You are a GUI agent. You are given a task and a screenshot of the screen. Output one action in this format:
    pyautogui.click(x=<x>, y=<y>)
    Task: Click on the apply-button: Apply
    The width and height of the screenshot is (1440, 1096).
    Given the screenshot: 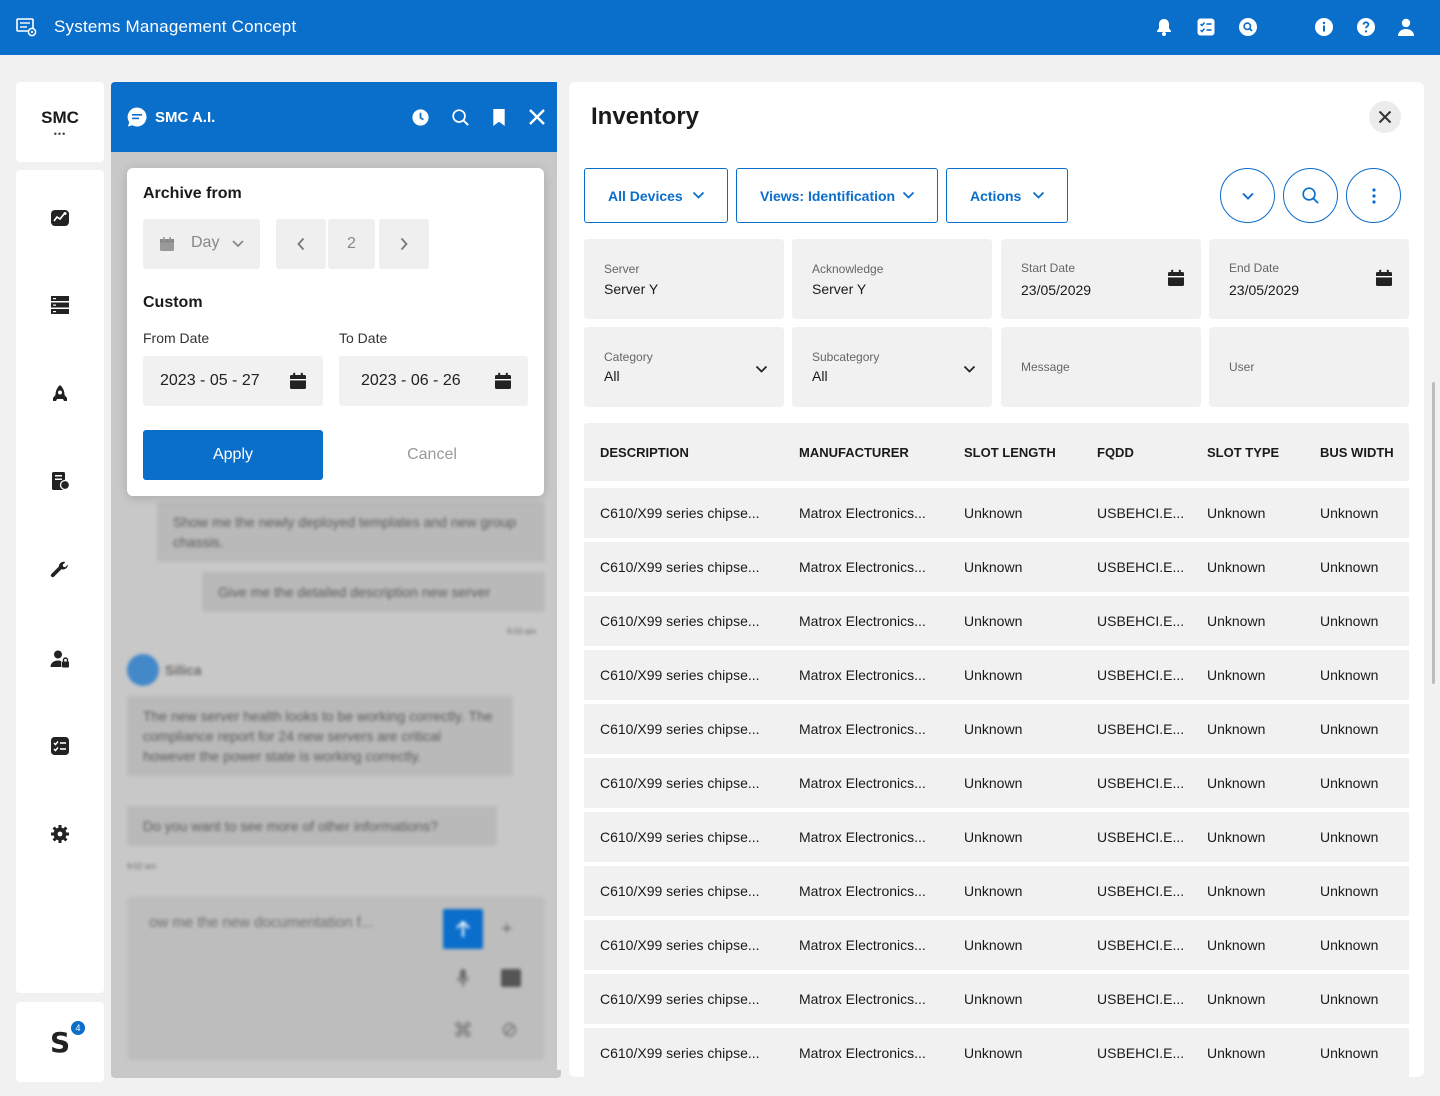 What is the action you would take?
    pyautogui.click(x=233, y=455)
    